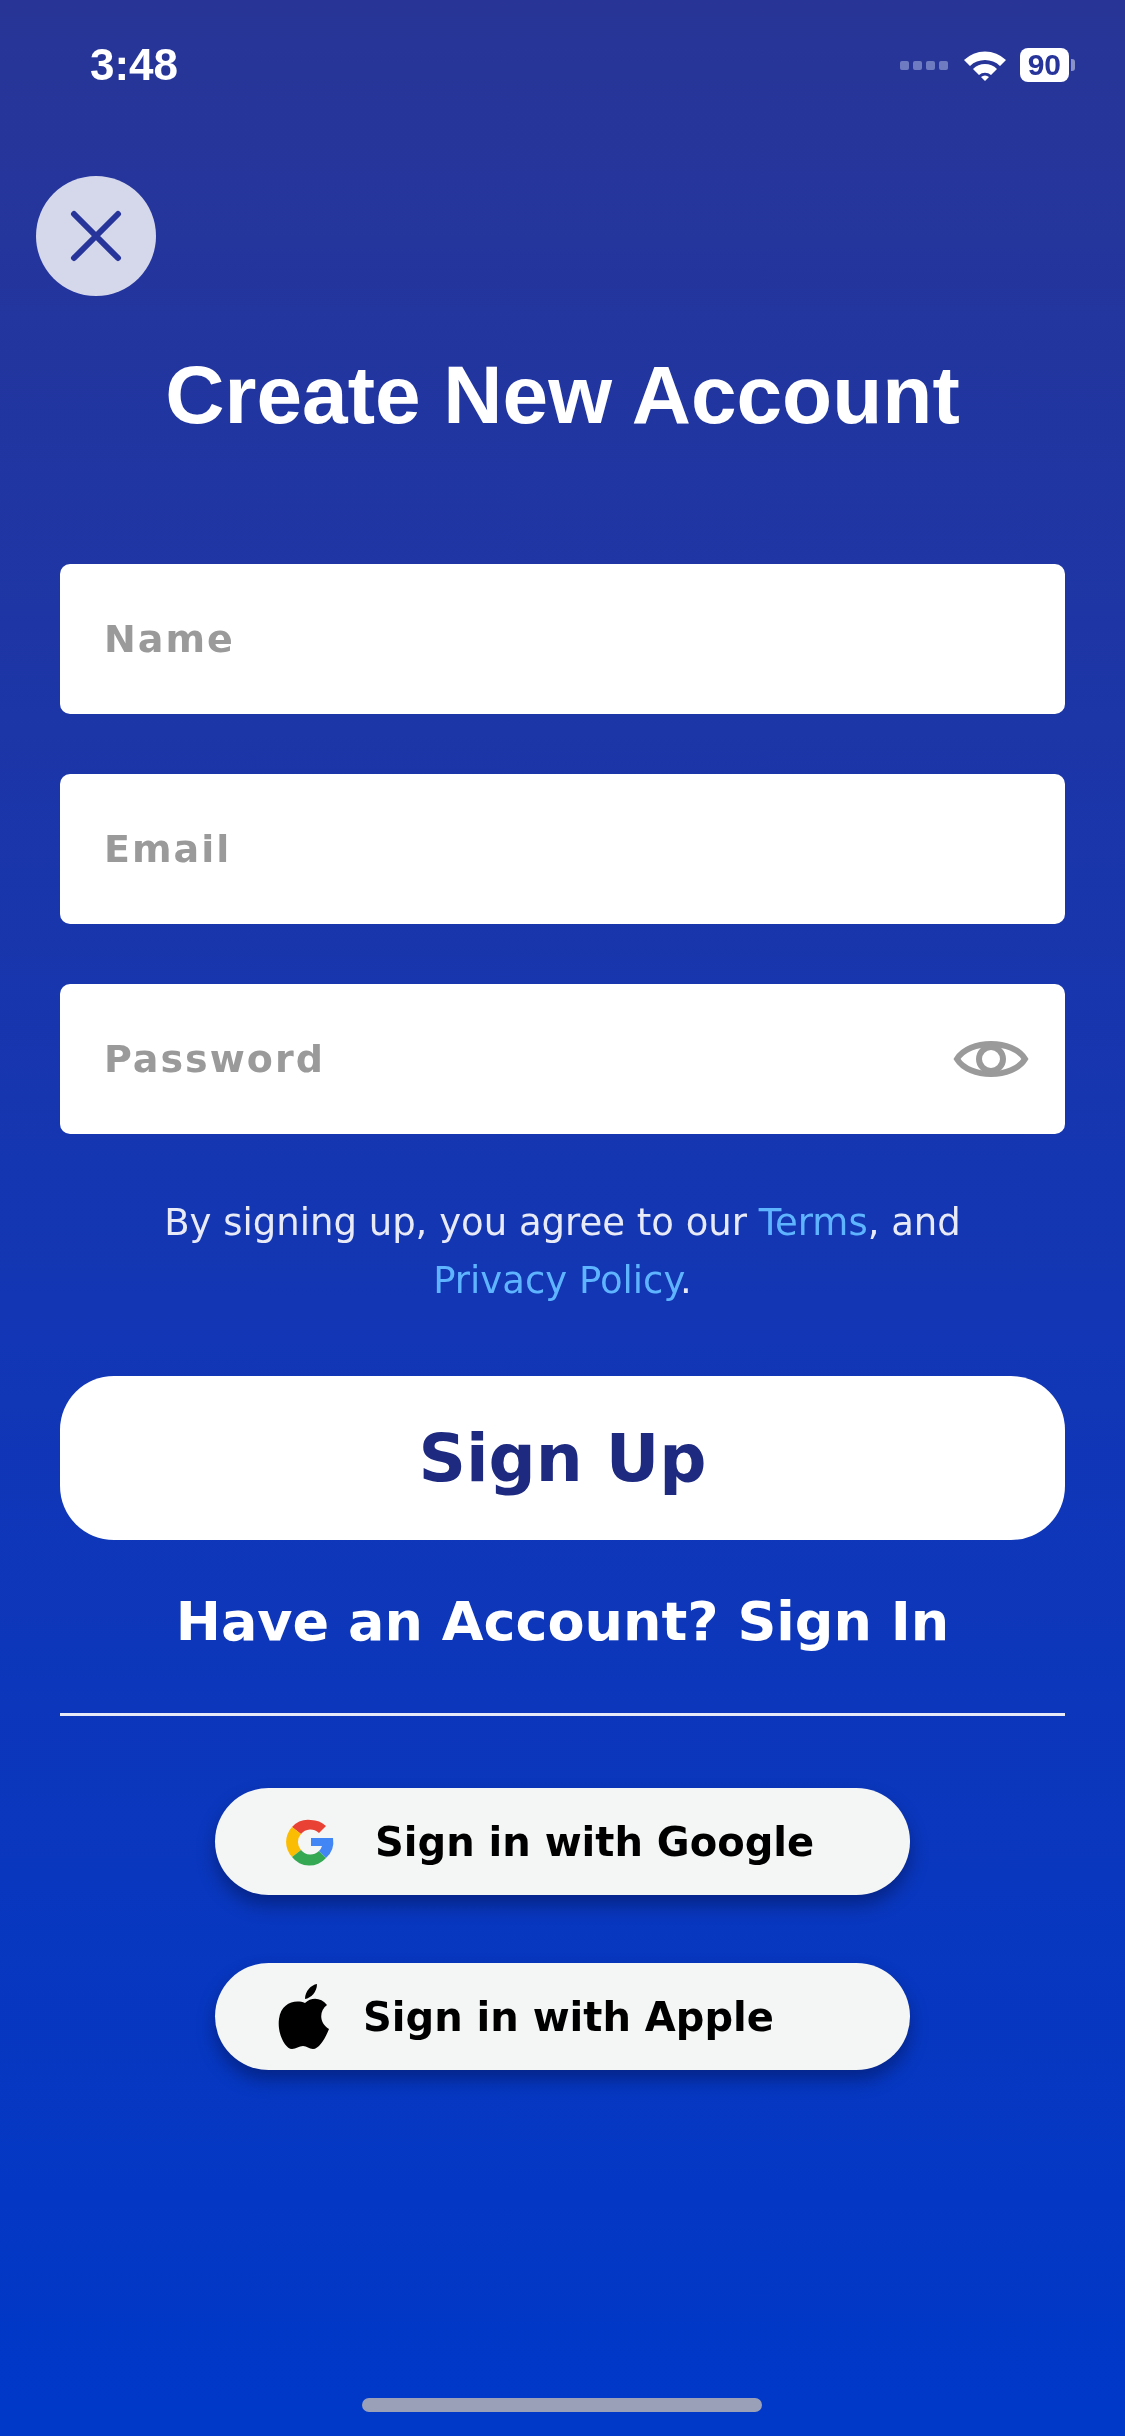  What do you see at coordinates (562, 395) in the screenshot?
I see `page-title: Create New Account` at bounding box center [562, 395].